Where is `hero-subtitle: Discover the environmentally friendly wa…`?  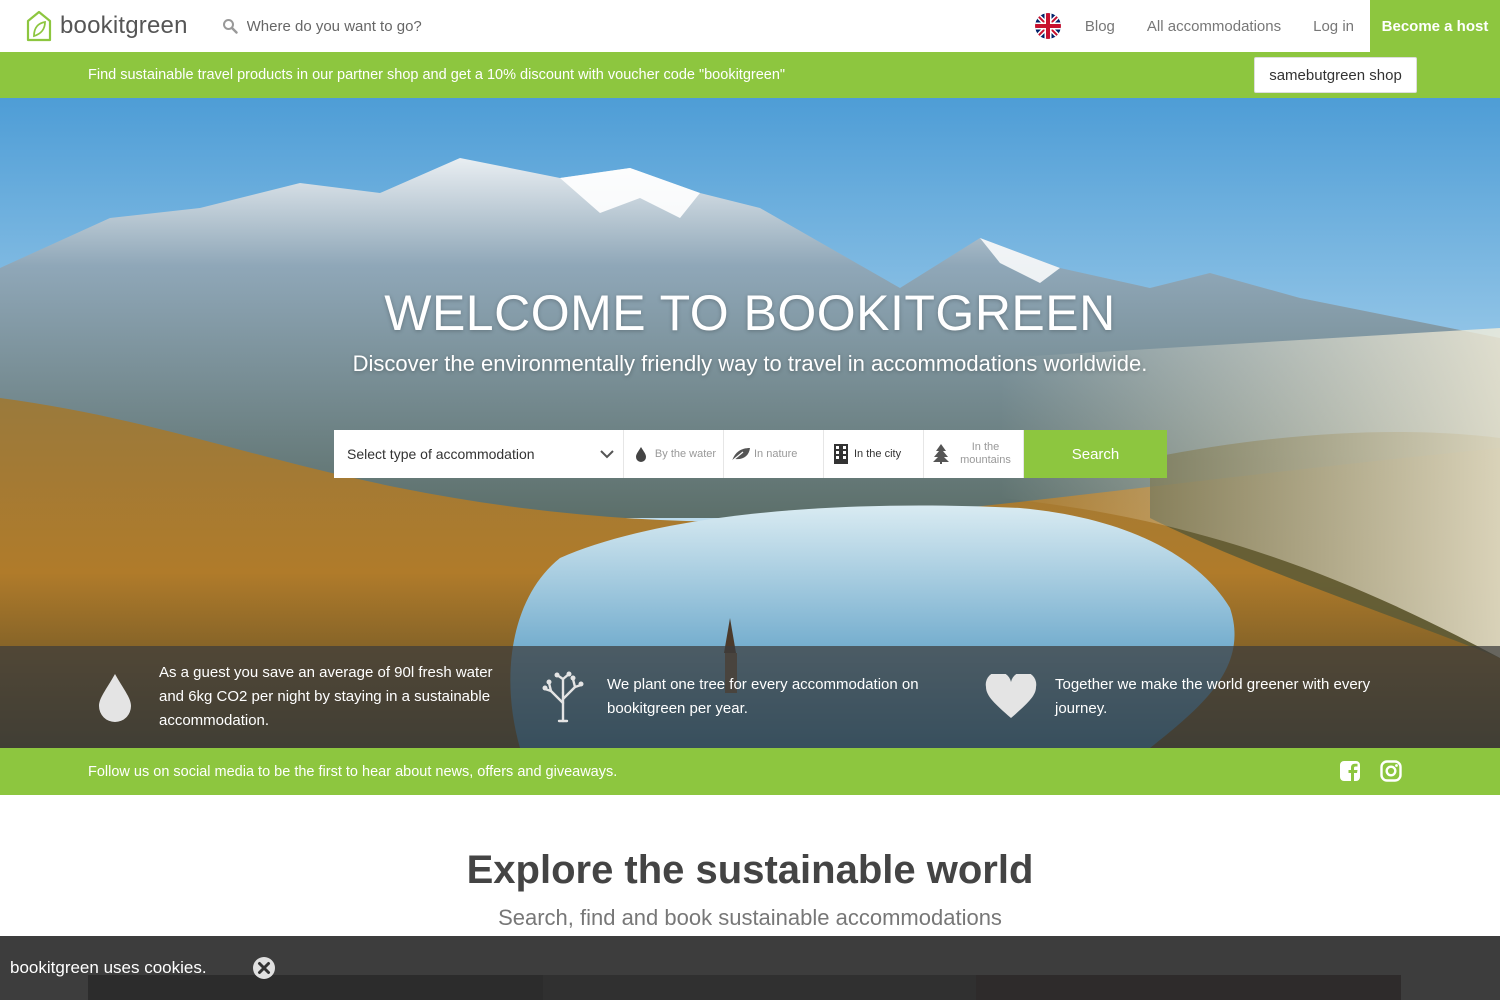 hero-subtitle: Discover the environmentally friendly wa… is located at coordinates (750, 363).